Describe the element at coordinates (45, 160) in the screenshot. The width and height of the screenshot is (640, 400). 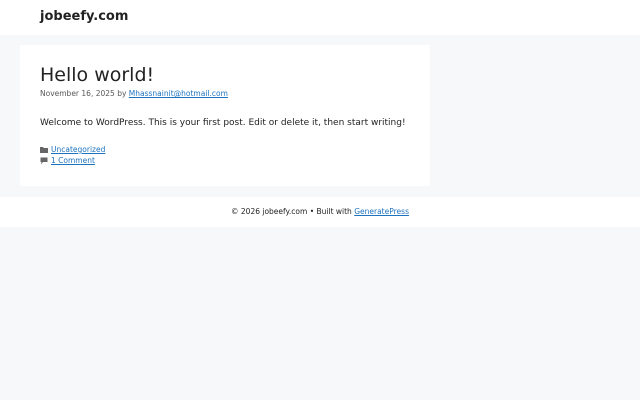
I see `comment-icon` at that location.